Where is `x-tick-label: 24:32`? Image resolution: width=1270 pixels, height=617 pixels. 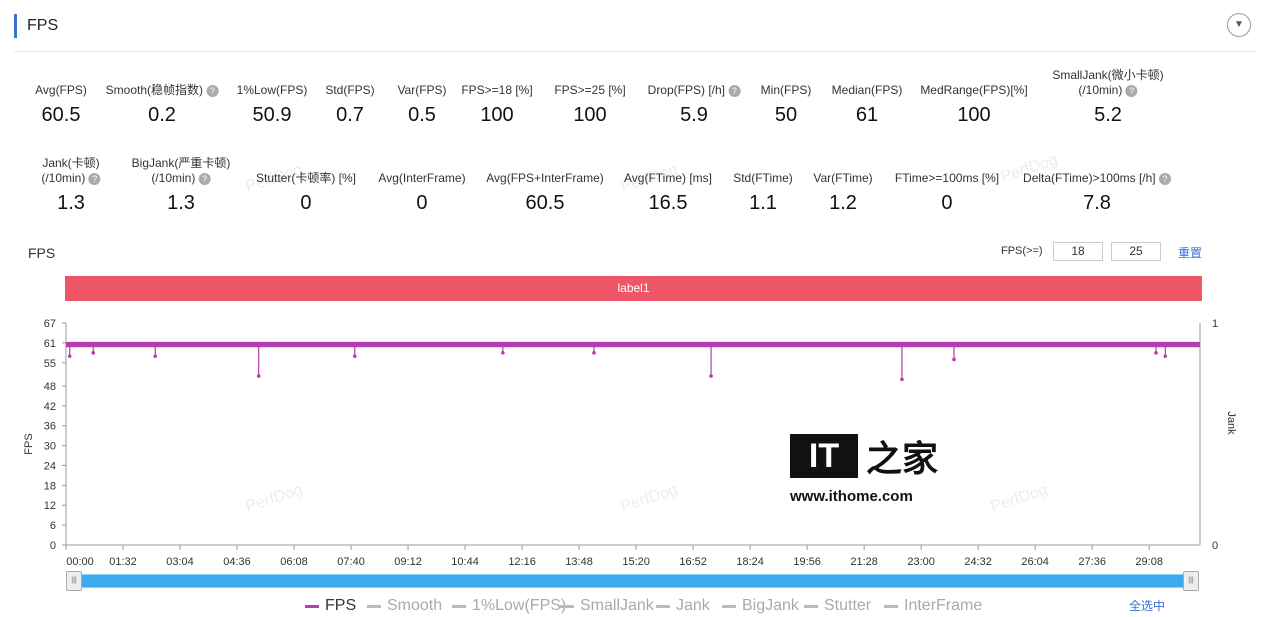
x-tick-label: 24:32 is located at coordinates (978, 562).